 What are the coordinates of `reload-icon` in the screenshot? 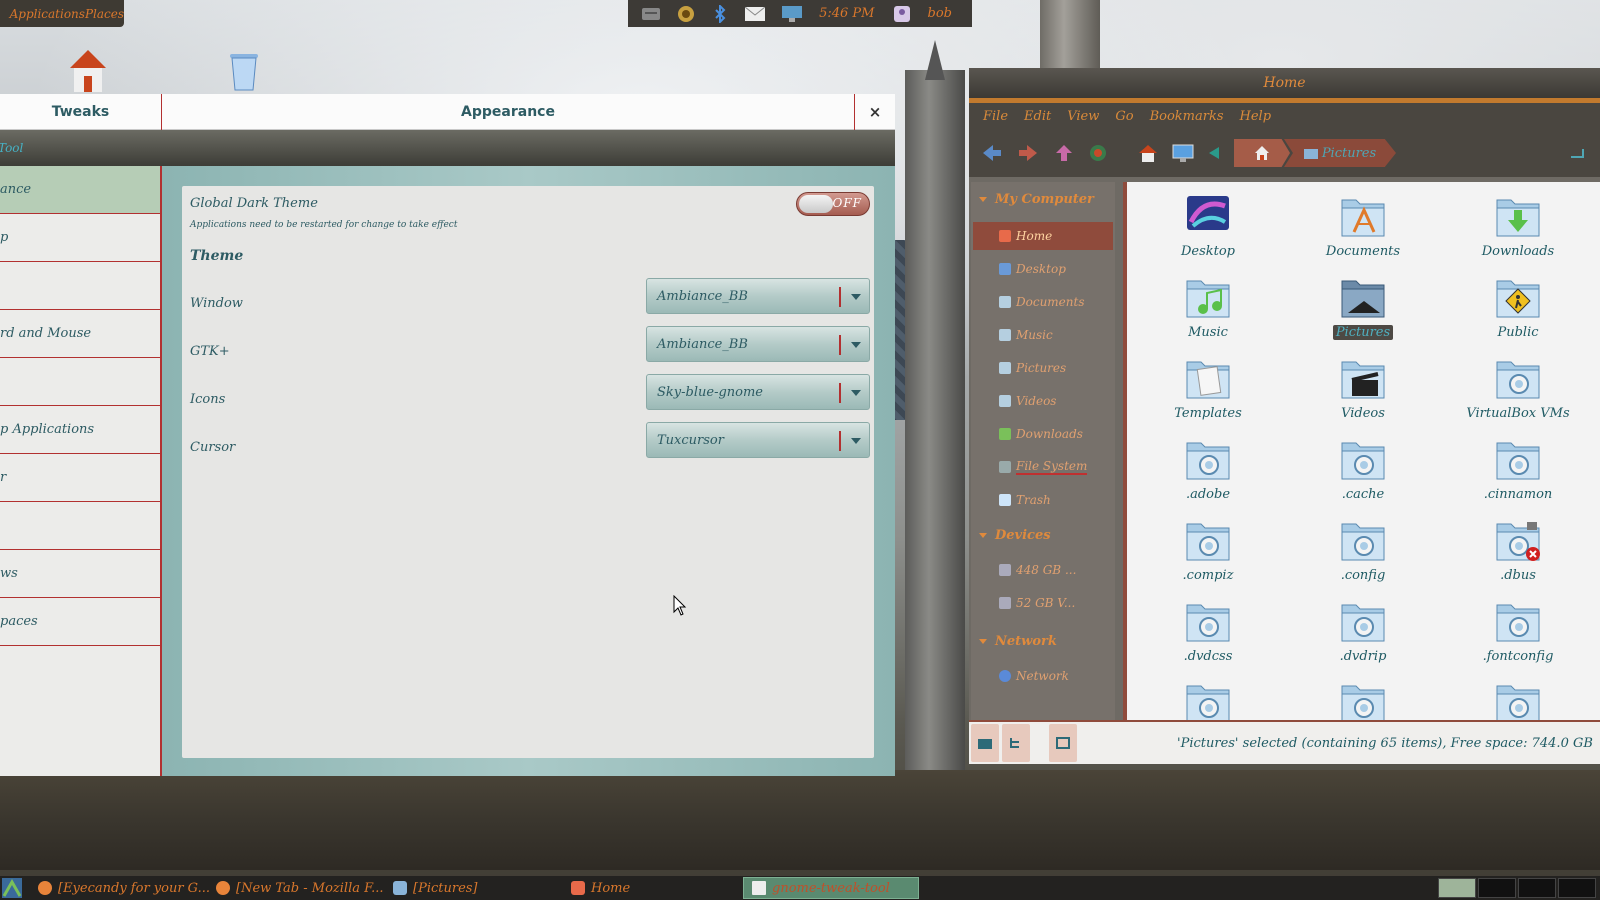 It's located at (1098, 153).